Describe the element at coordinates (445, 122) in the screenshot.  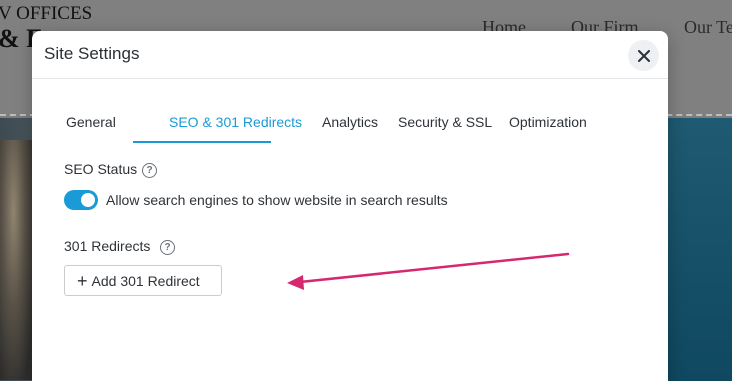
I see `tab-security-ssl: Security & SSL` at that location.